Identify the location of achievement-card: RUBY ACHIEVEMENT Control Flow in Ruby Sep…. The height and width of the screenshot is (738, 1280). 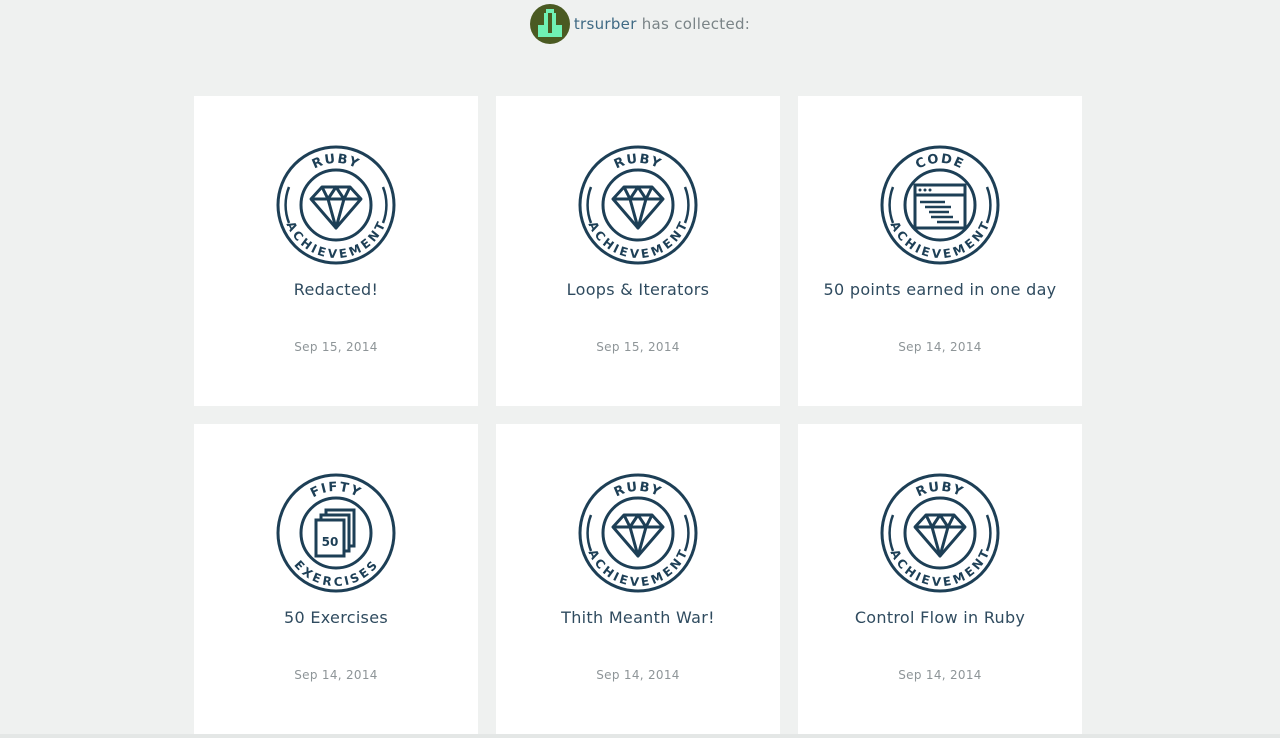
(940, 579).